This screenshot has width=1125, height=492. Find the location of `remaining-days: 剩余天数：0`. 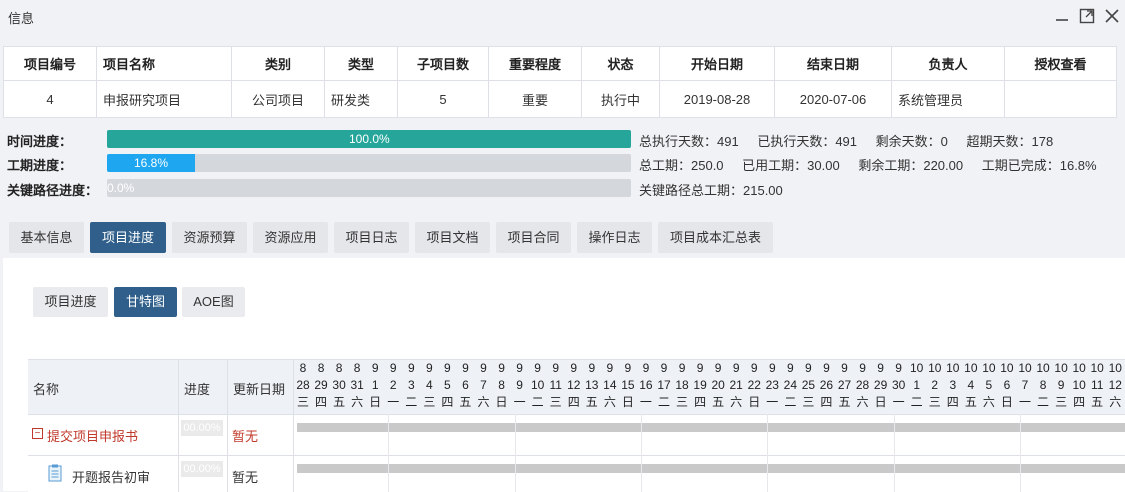

remaining-days: 剩余天数：0 is located at coordinates (911, 141).